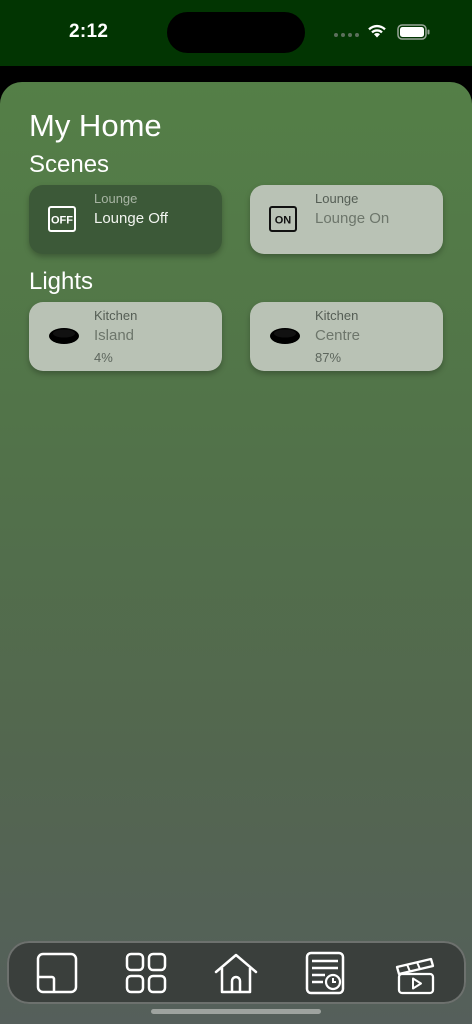 The height and width of the screenshot is (1024, 472). I want to click on light-card-kitchen-island: Kitchen Island 4%, so click(125, 336).